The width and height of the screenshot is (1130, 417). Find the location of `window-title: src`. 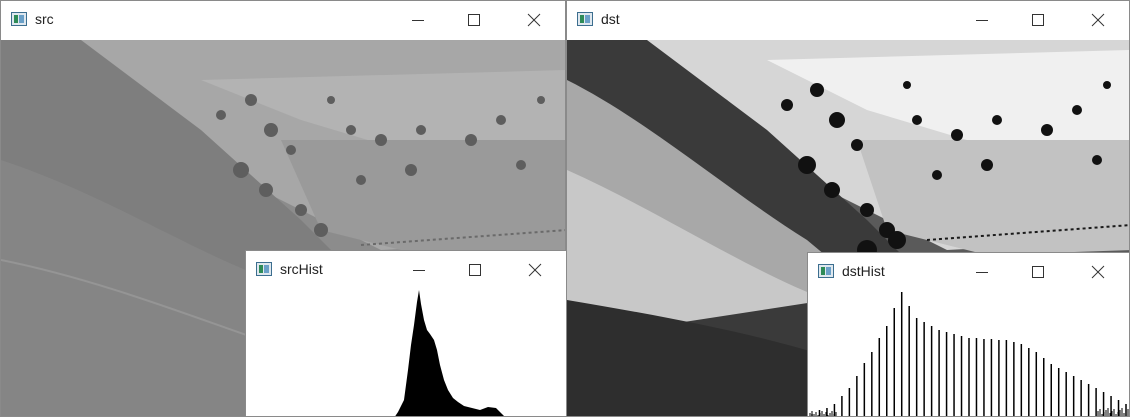

window-title: src is located at coordinates (44, 19).